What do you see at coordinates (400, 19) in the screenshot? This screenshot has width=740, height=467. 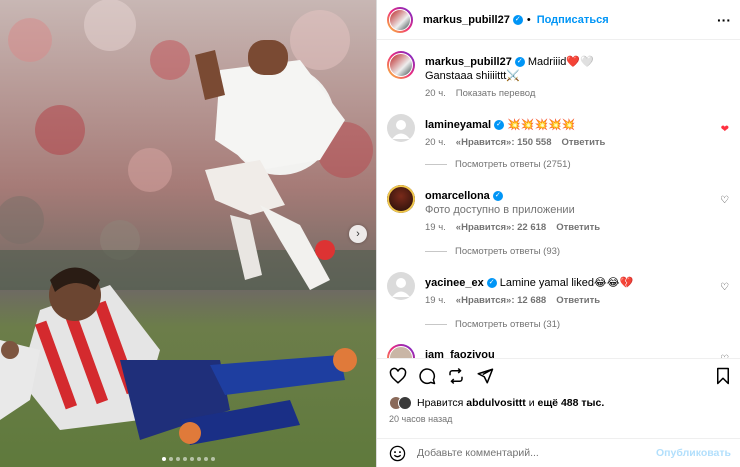 I see `author-avatar` at bounding box center [400, 19].